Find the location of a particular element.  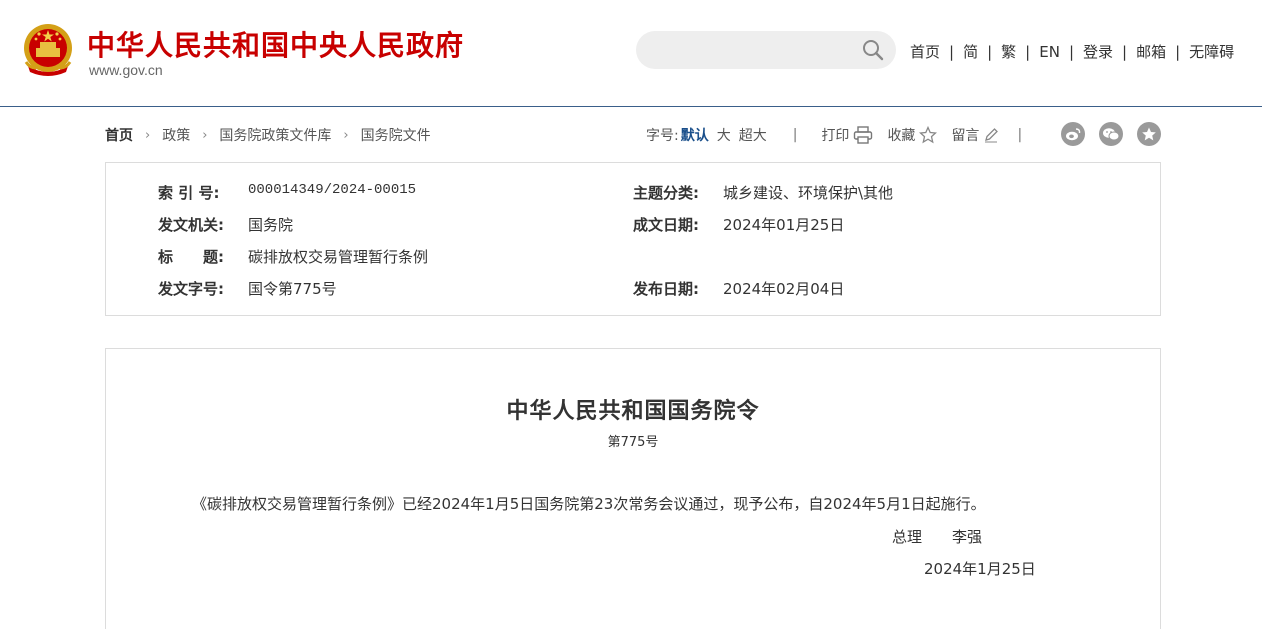

nav-login-link: 登录 is located at coordinates (1098, 51).